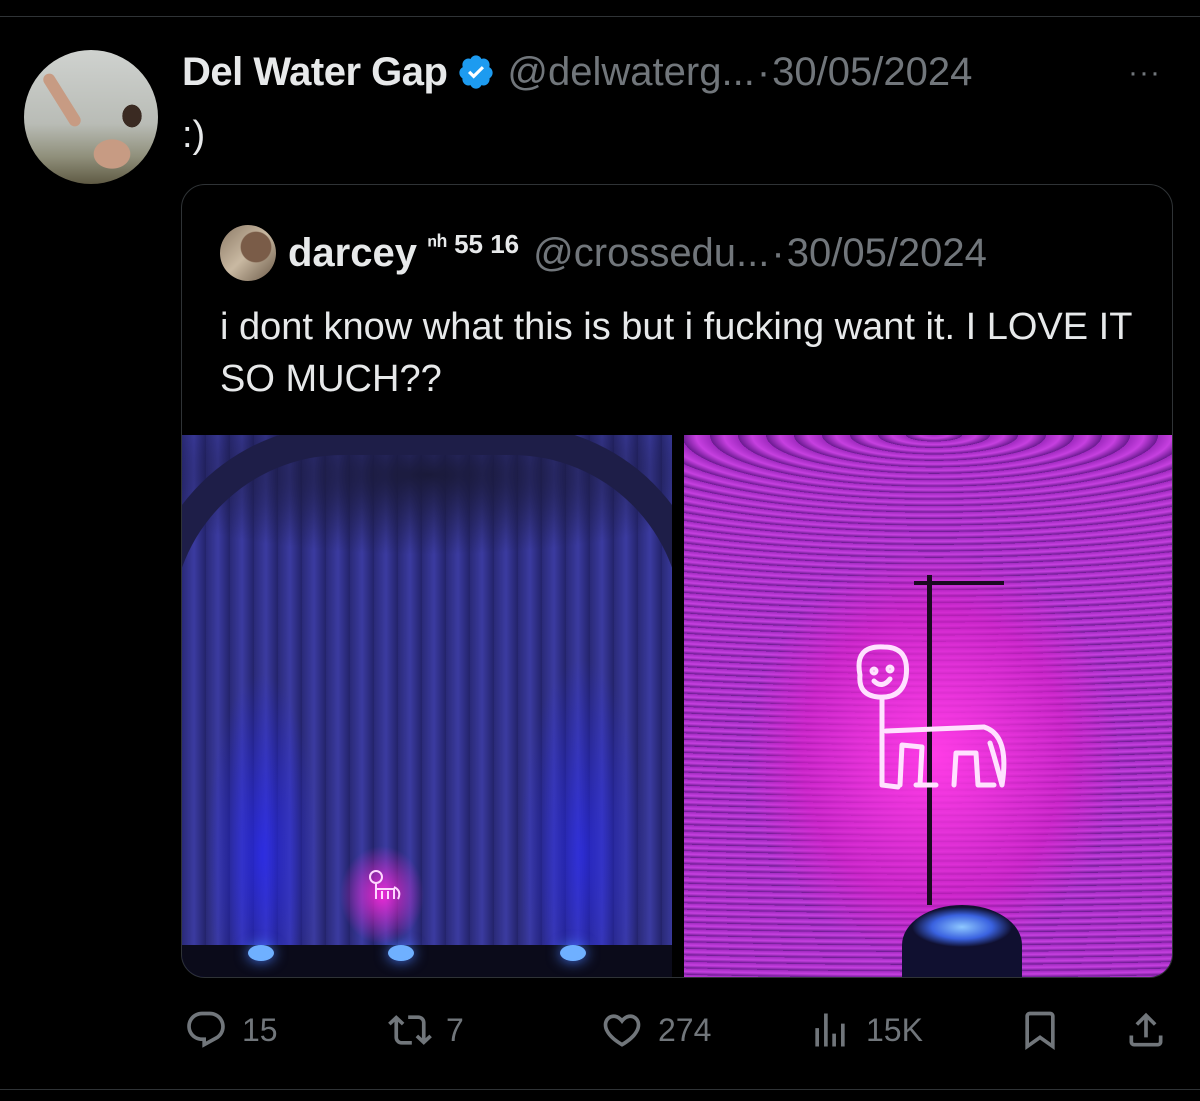 This screenshot has height=1101, width=1200. I want to click on action-bar: 15 7 274 15K, so click(600, 1030).